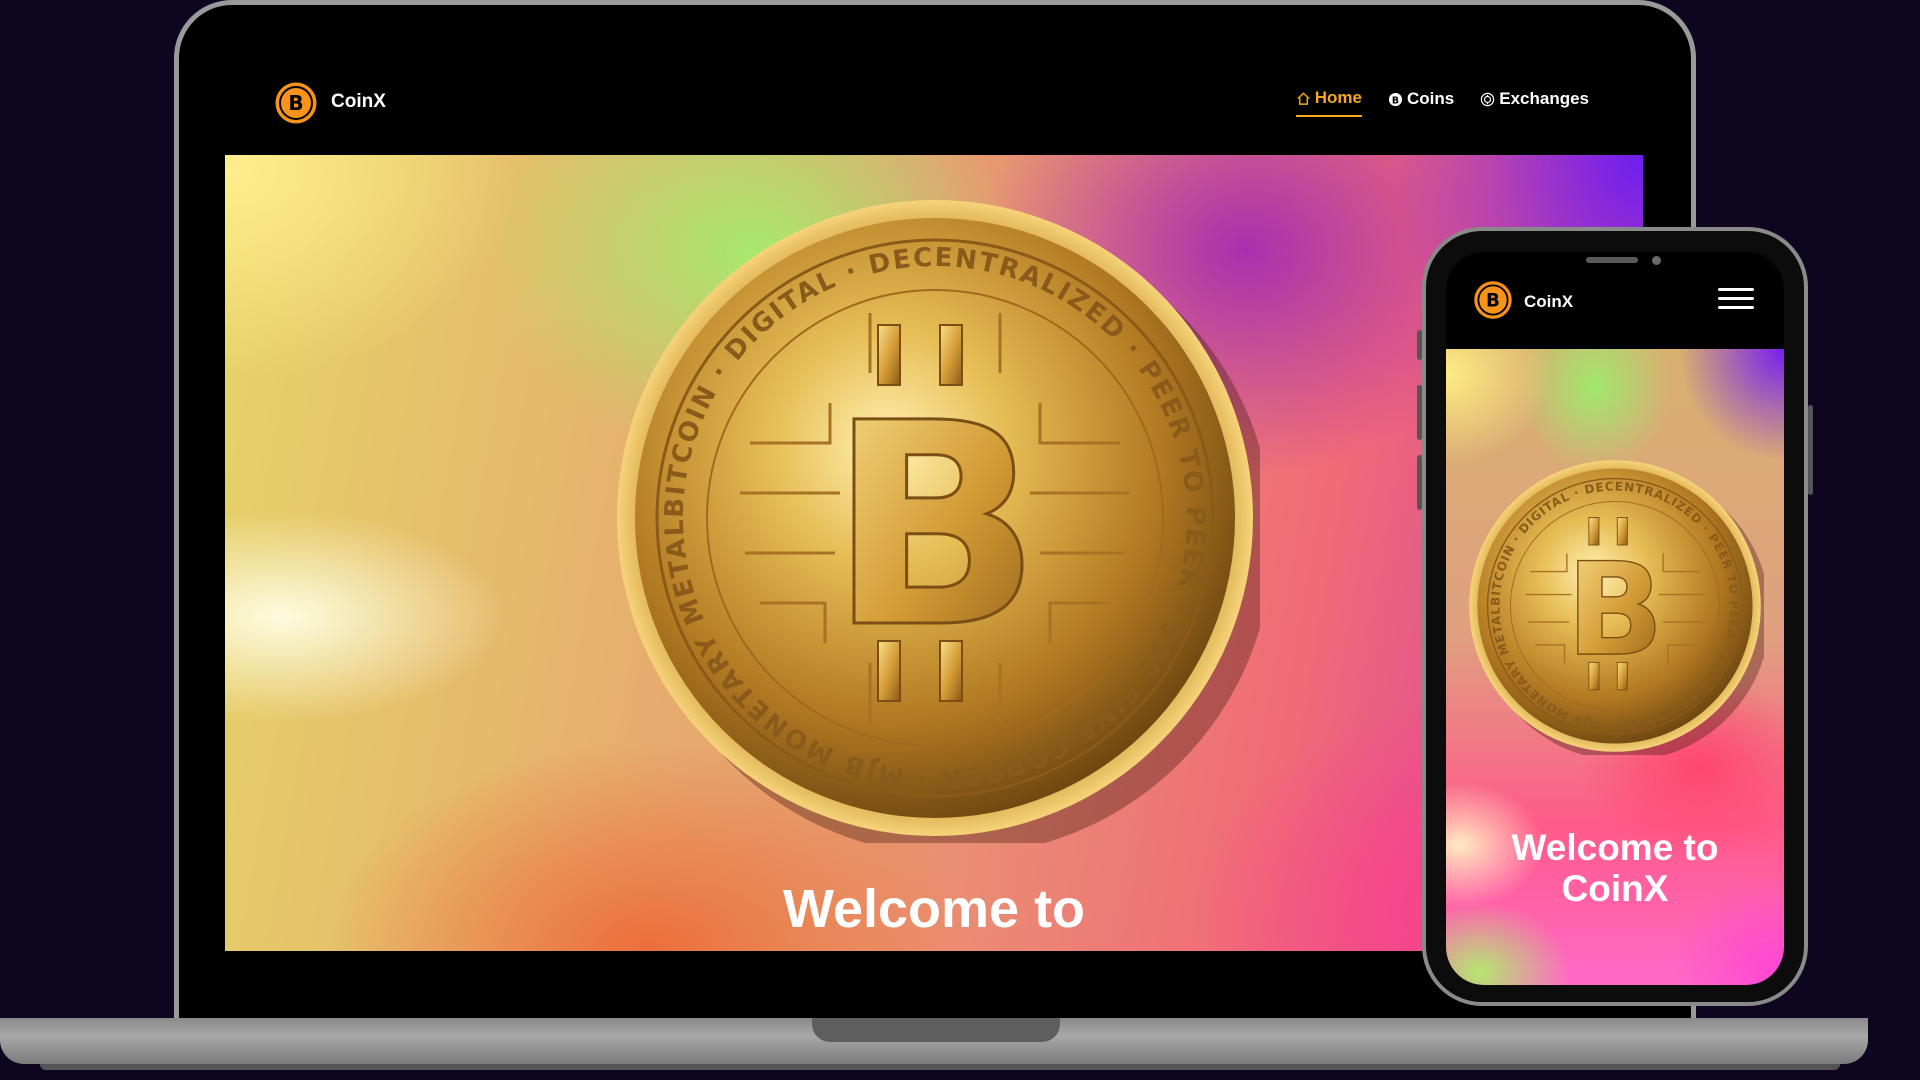 This screenshot has width=1920, height=1080. What do you see at coordinates (1419, 345) in the screenshot?
I see `phone-mute-button` at bounding box center [1419, 345].